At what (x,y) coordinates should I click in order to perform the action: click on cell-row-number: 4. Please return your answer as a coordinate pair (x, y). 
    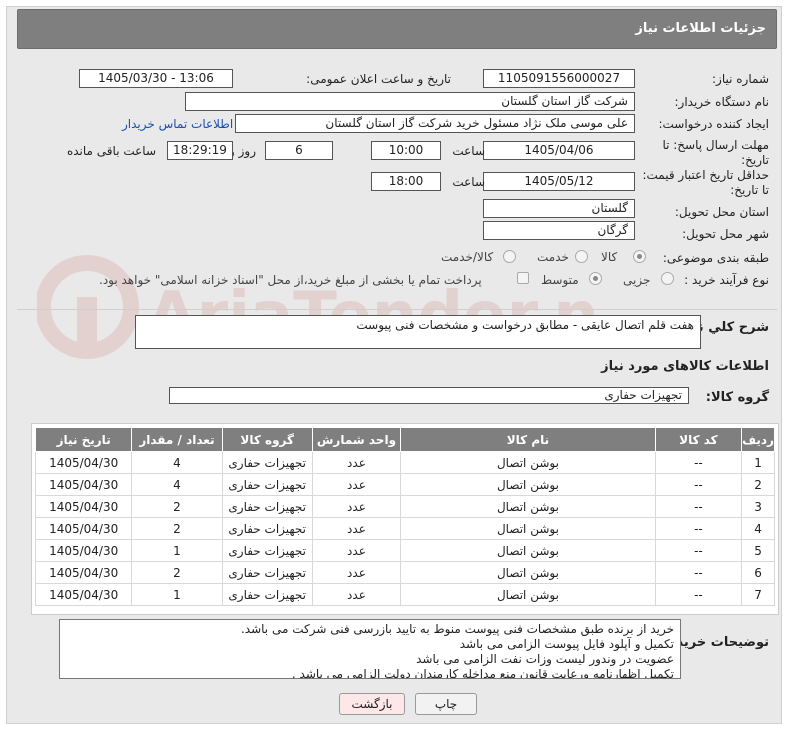
    Looking at the image, I should click on (758, 528).